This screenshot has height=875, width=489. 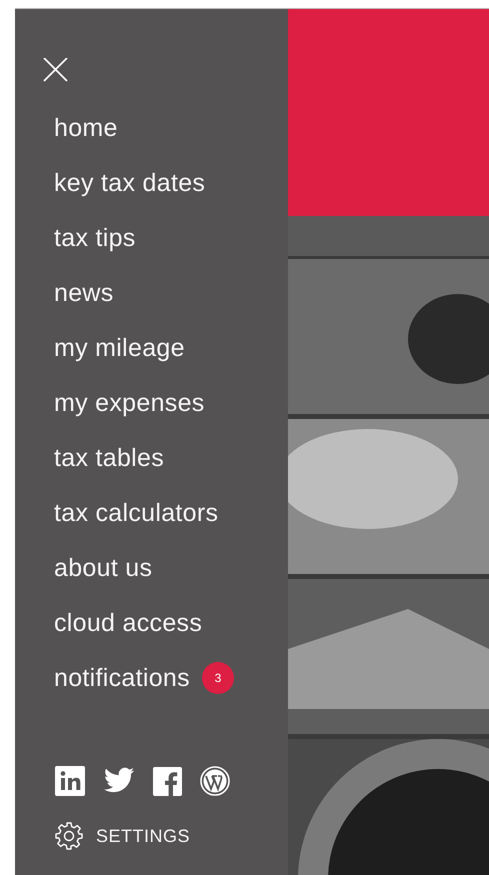 I want to click on settings-link: SETTINGS, so click(x=143, y=836).